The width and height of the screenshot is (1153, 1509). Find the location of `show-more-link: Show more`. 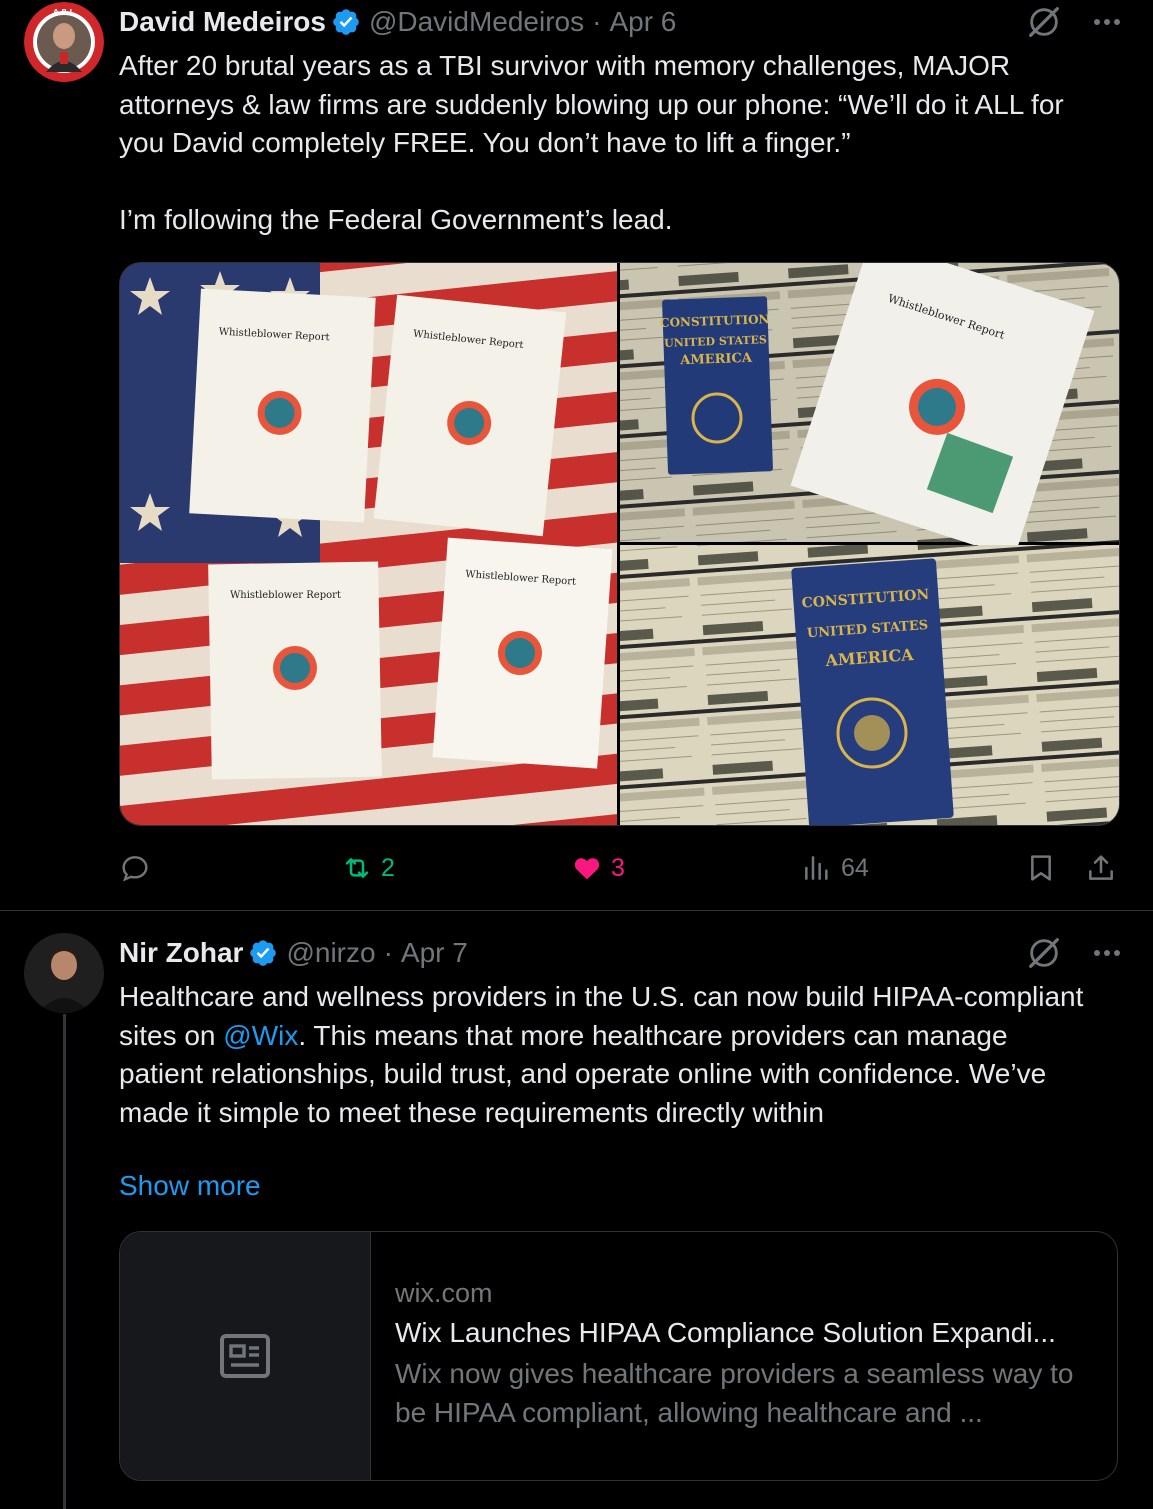

show-more-link: Show more is located at coordinates (190, 1186).